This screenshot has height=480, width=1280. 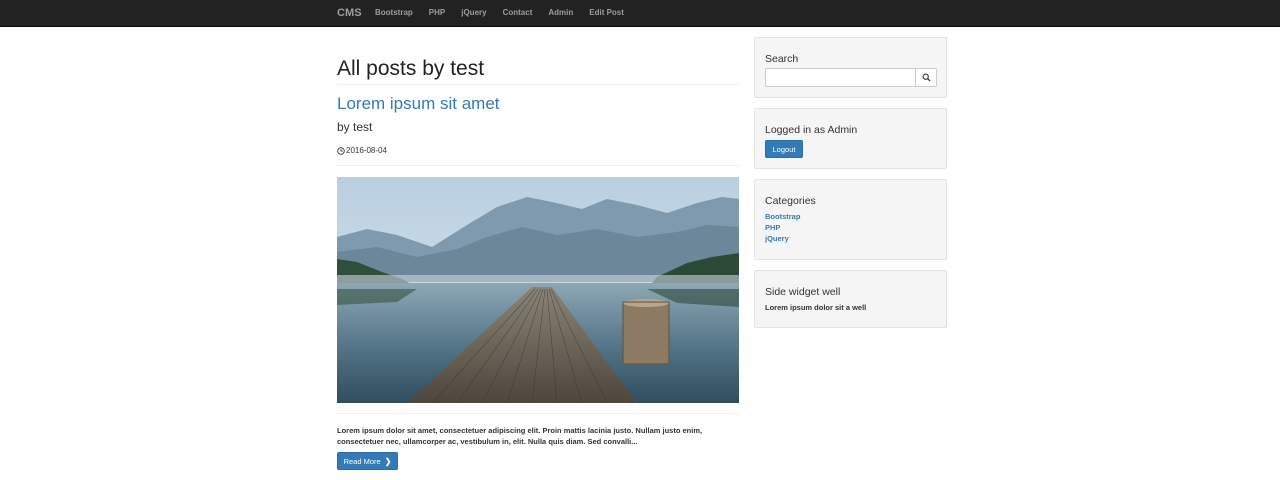 I want to click on categories-well: Categories Bootstrap PHP jQuery, so click(x=850, y=219).